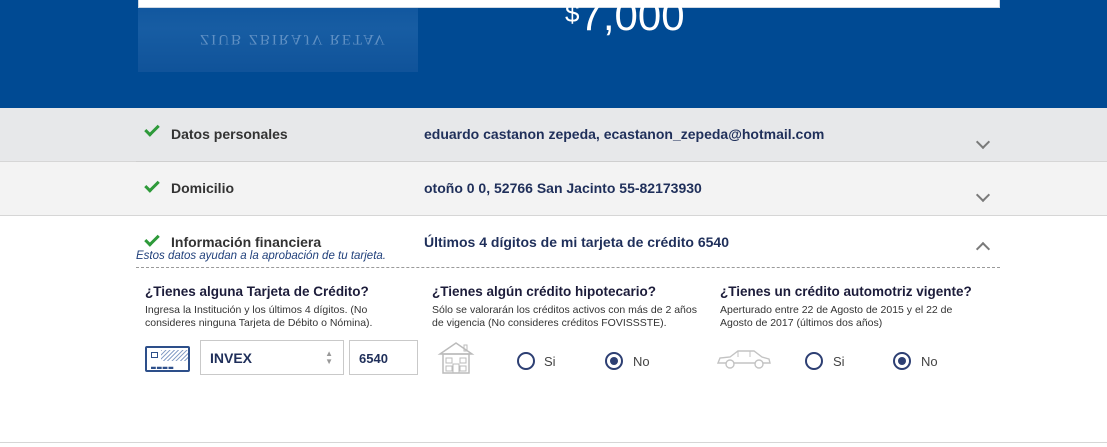 The height and width of the screenshot is (447, 1107). What do you see at coordinates (373, 358) in the screenshot?
I see `card-last-digits-value: 6540` at bounding box center [373, 358].